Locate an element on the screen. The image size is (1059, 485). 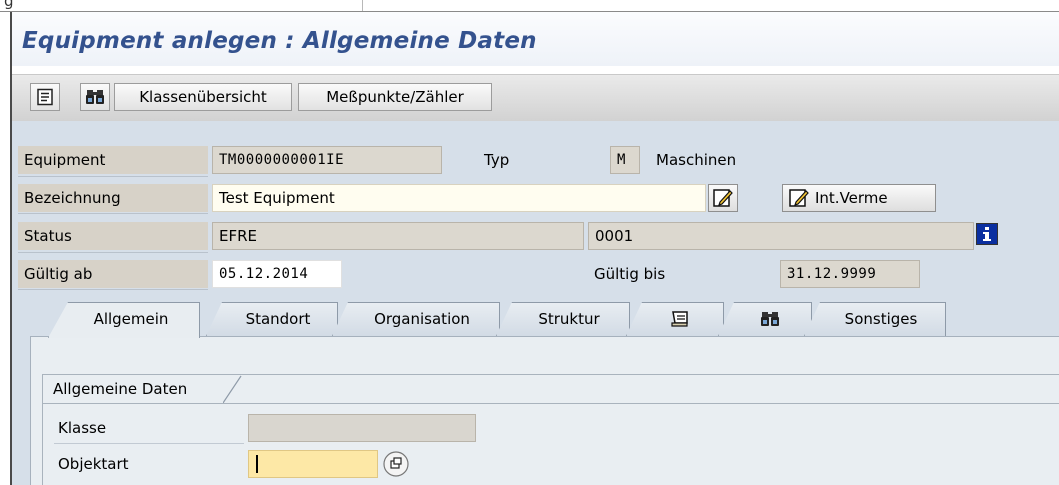
typ-label: Typ is located at coordinates (497, 160).